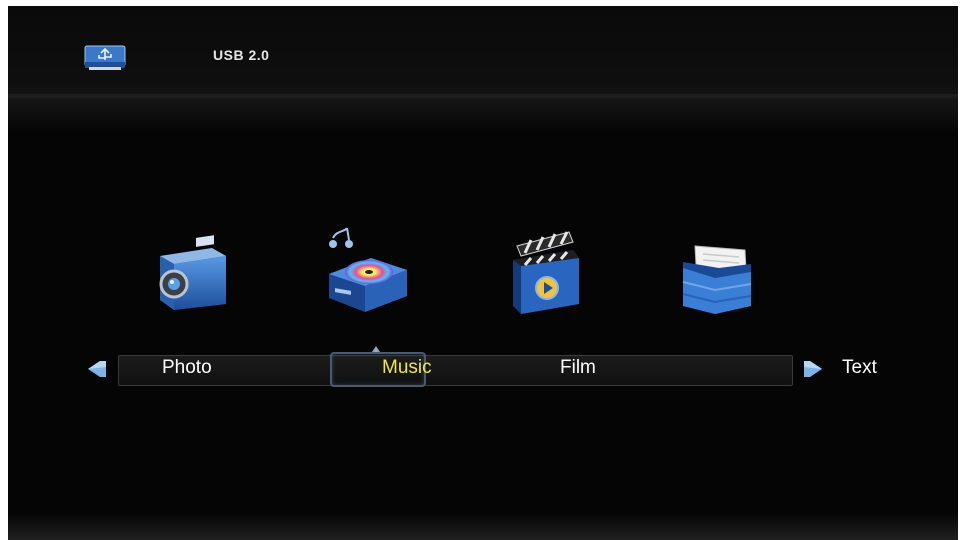  I want to click on camera-icon, so click(192, 273).